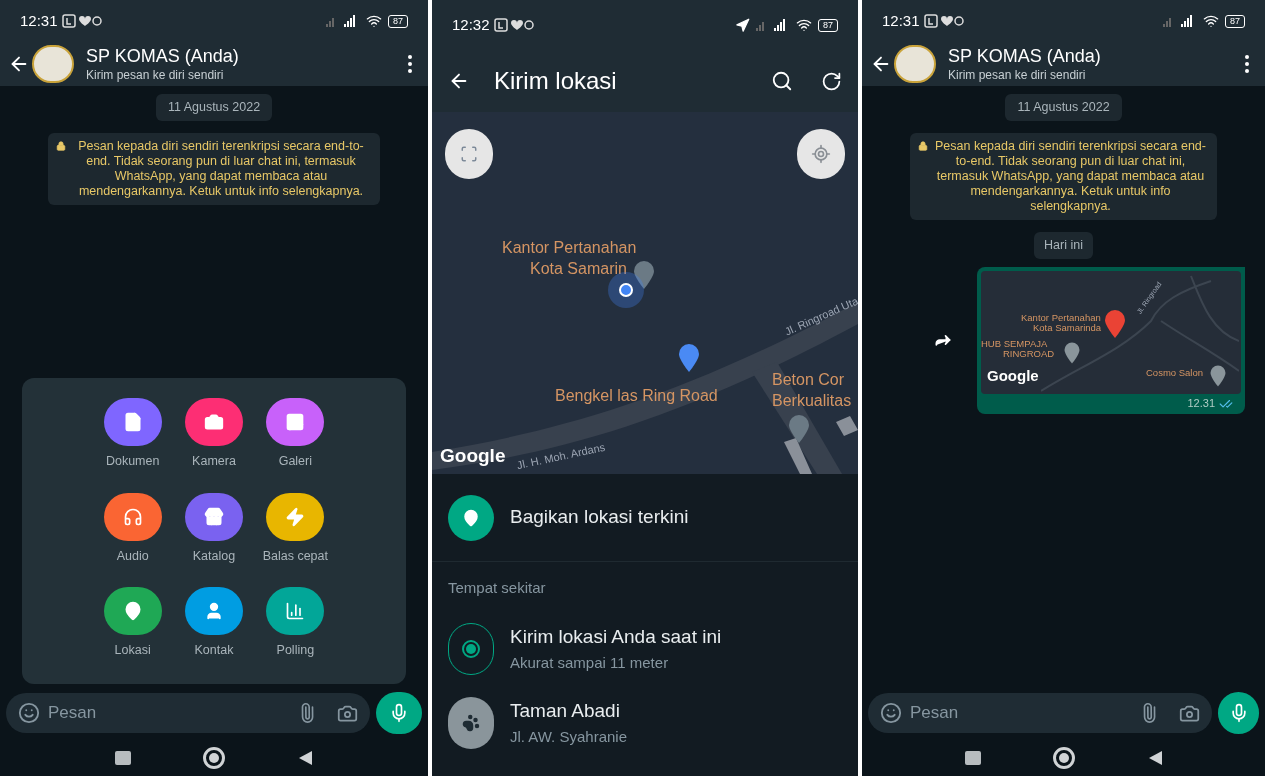  I want to click on place-name: Kirim lokasi Anda saat ini, so click(616, 637).